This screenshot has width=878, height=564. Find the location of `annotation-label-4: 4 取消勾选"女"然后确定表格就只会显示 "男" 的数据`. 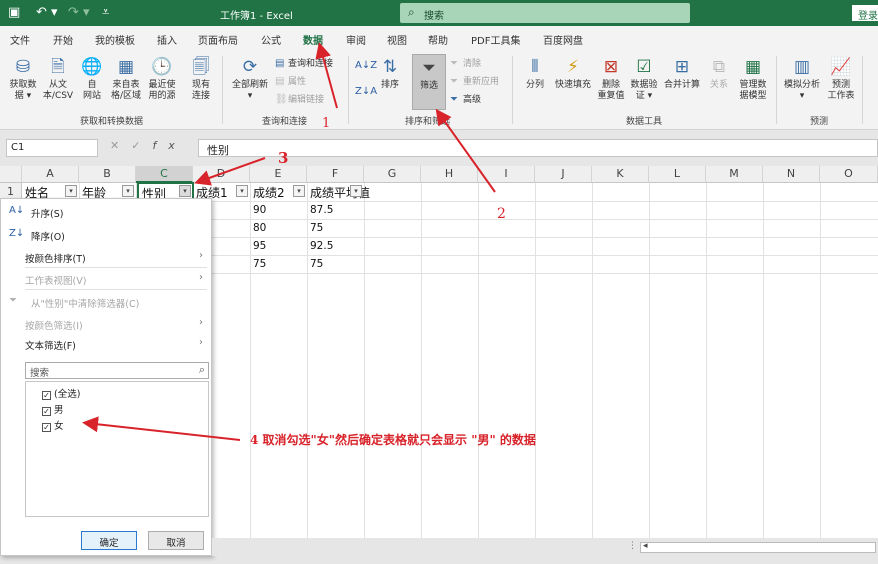

annotation-label-4: 4 取消勾选"女"然后确定表格就只会显示 "男" 的数据 is located at coordinates (393, 440).